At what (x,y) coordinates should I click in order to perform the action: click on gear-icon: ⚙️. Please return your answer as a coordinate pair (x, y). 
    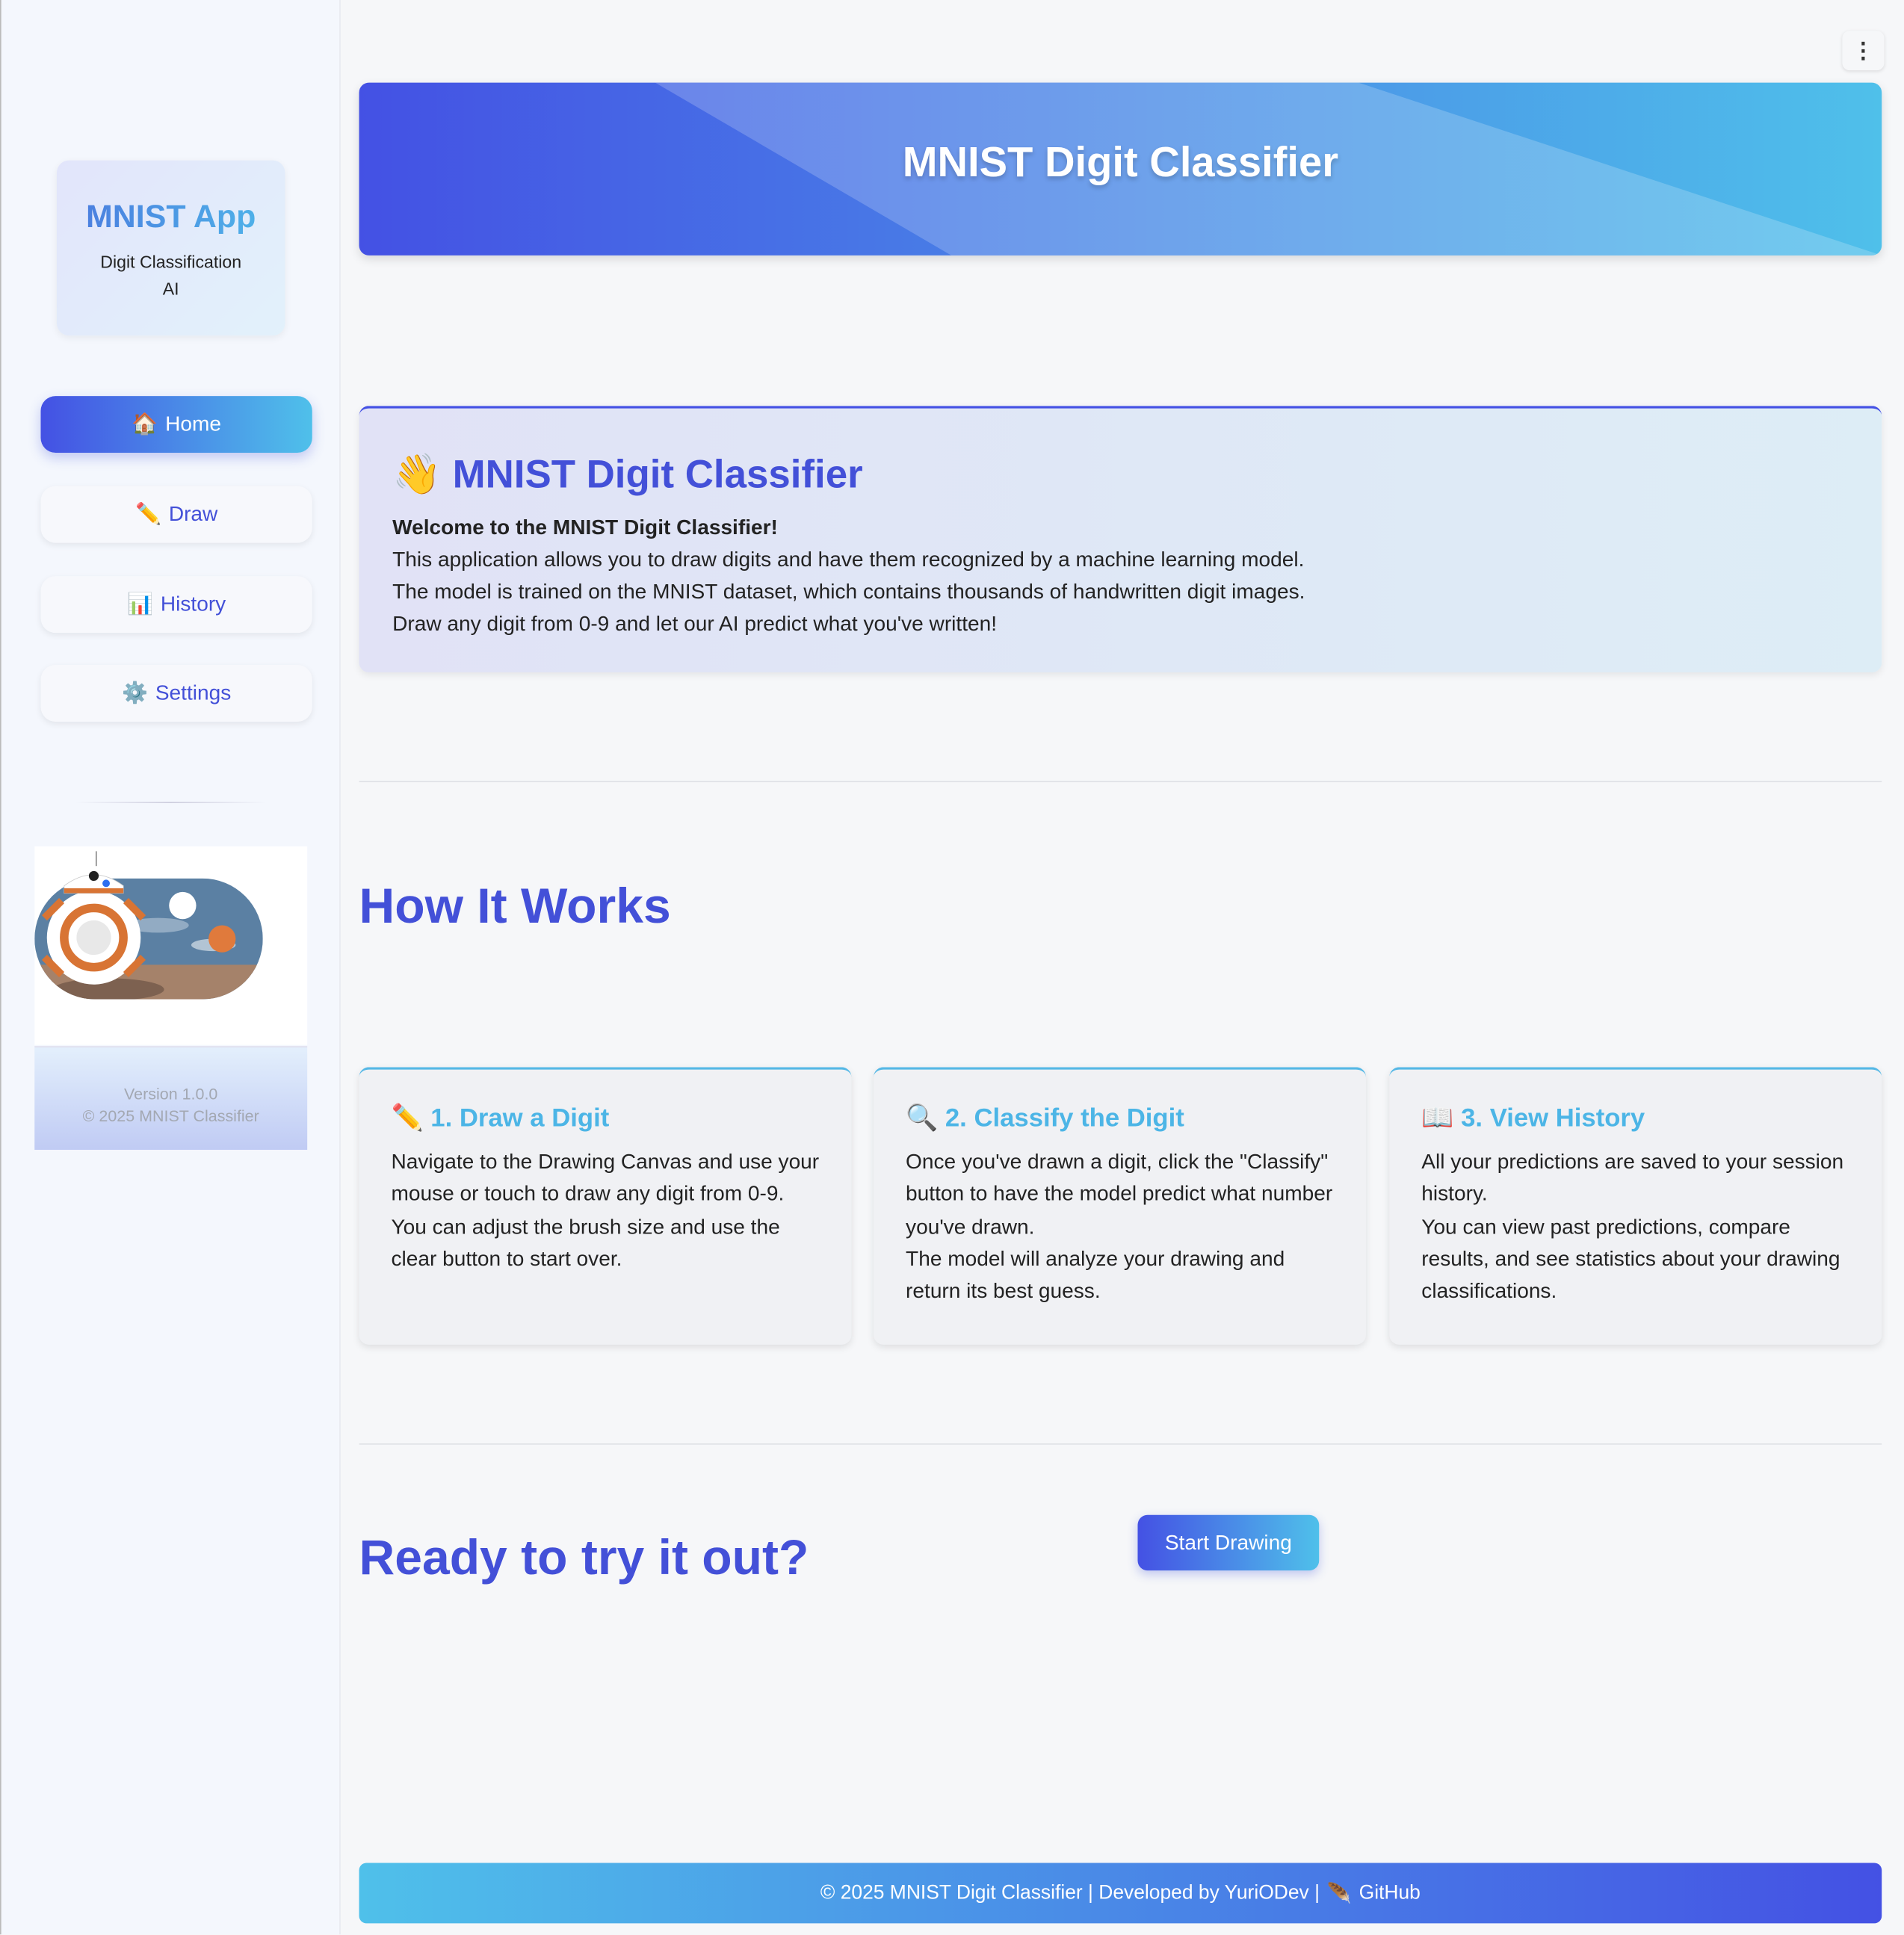
    Looking at the image, I should click on (134, 693).